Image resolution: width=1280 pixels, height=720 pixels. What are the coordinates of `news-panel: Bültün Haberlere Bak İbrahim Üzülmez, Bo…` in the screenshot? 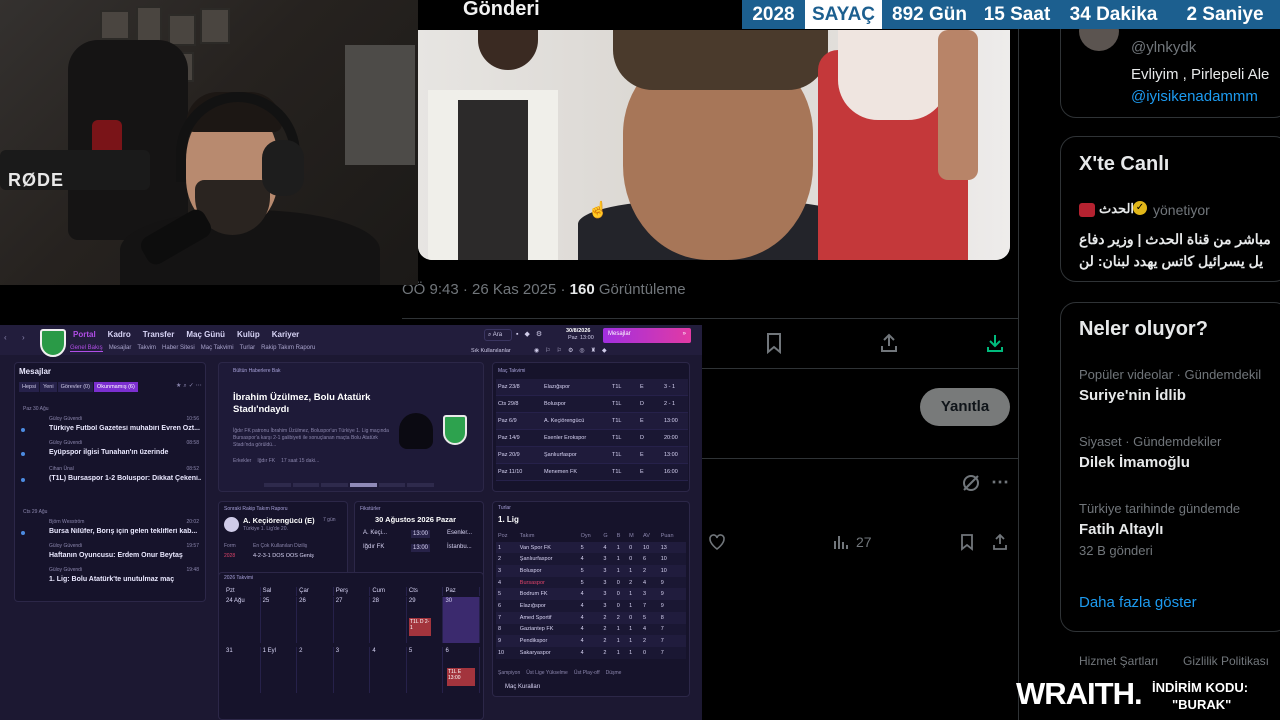 It's located at (351, 427).